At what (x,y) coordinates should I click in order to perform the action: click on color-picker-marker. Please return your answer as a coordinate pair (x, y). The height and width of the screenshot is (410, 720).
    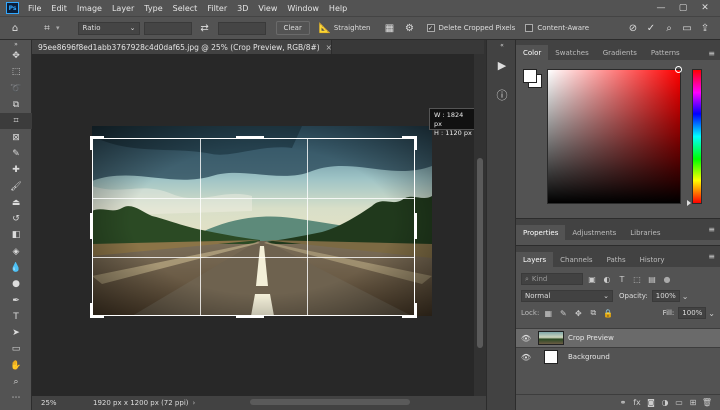
    Looking at the image, I should click on (678, 69).